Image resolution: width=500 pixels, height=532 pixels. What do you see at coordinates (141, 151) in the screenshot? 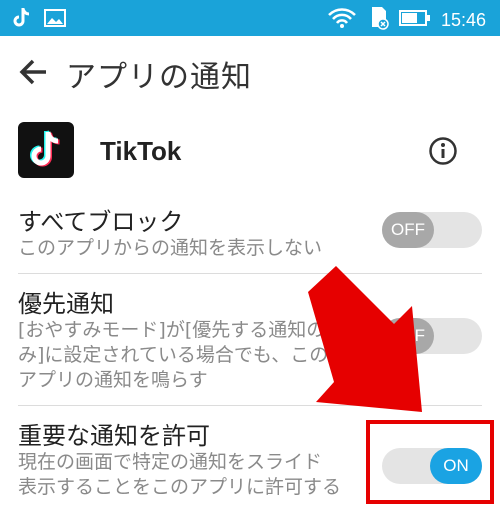
I see `app-name: TikTok` at bounding box center [141, 151].